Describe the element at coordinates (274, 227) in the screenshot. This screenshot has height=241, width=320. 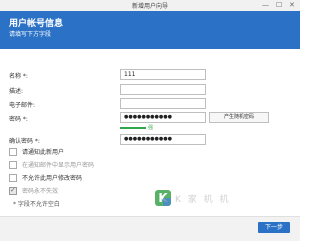
I see `next-button: 下一步` at that location.